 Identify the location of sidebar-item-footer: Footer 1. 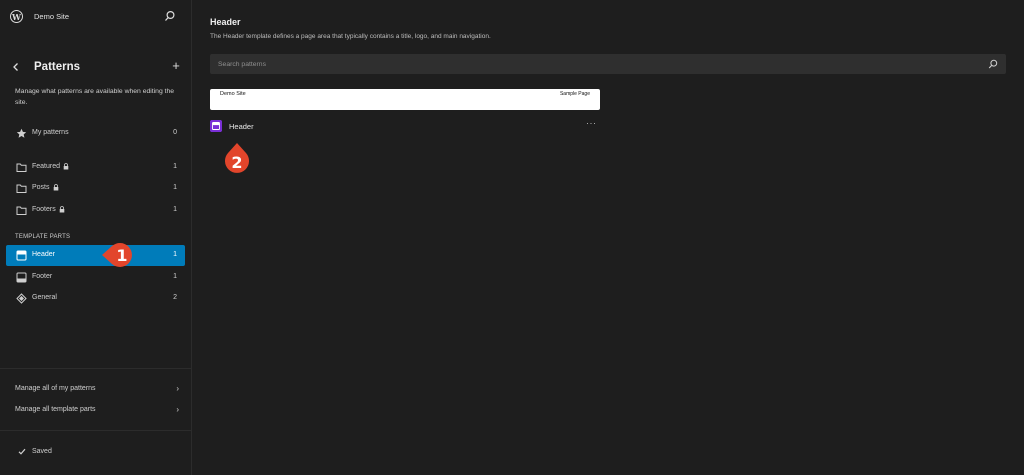
(95, 277).